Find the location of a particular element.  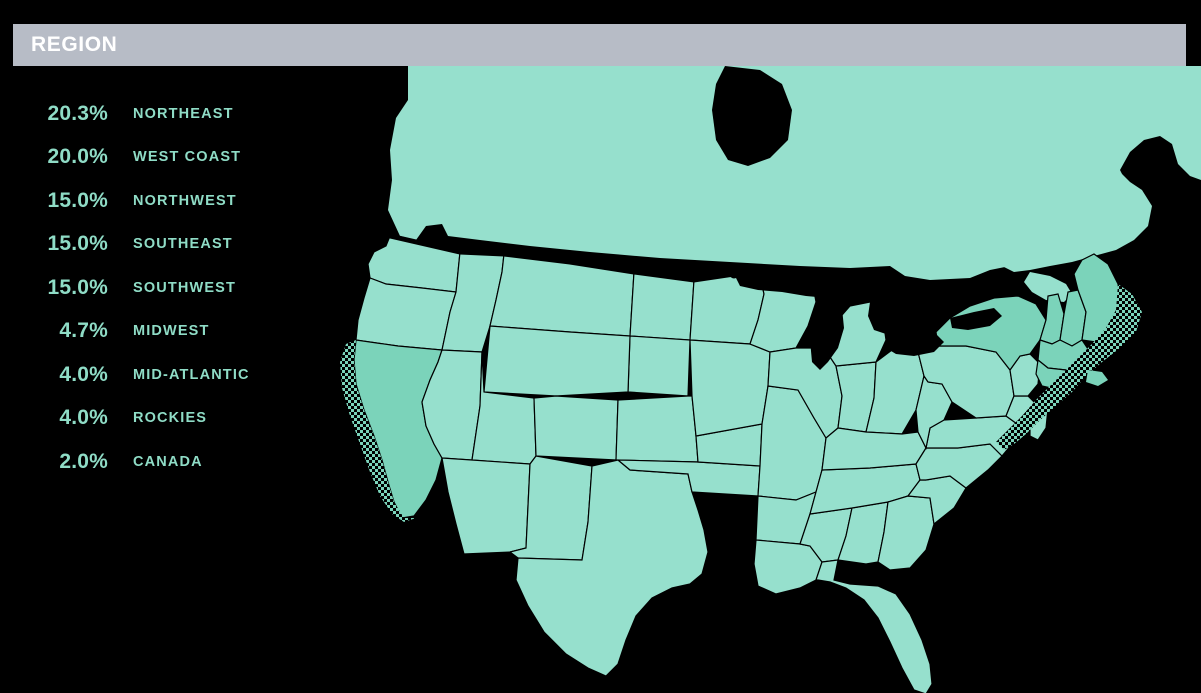

legend-label: SOUTHWEST is located at coordinates (184, 287).